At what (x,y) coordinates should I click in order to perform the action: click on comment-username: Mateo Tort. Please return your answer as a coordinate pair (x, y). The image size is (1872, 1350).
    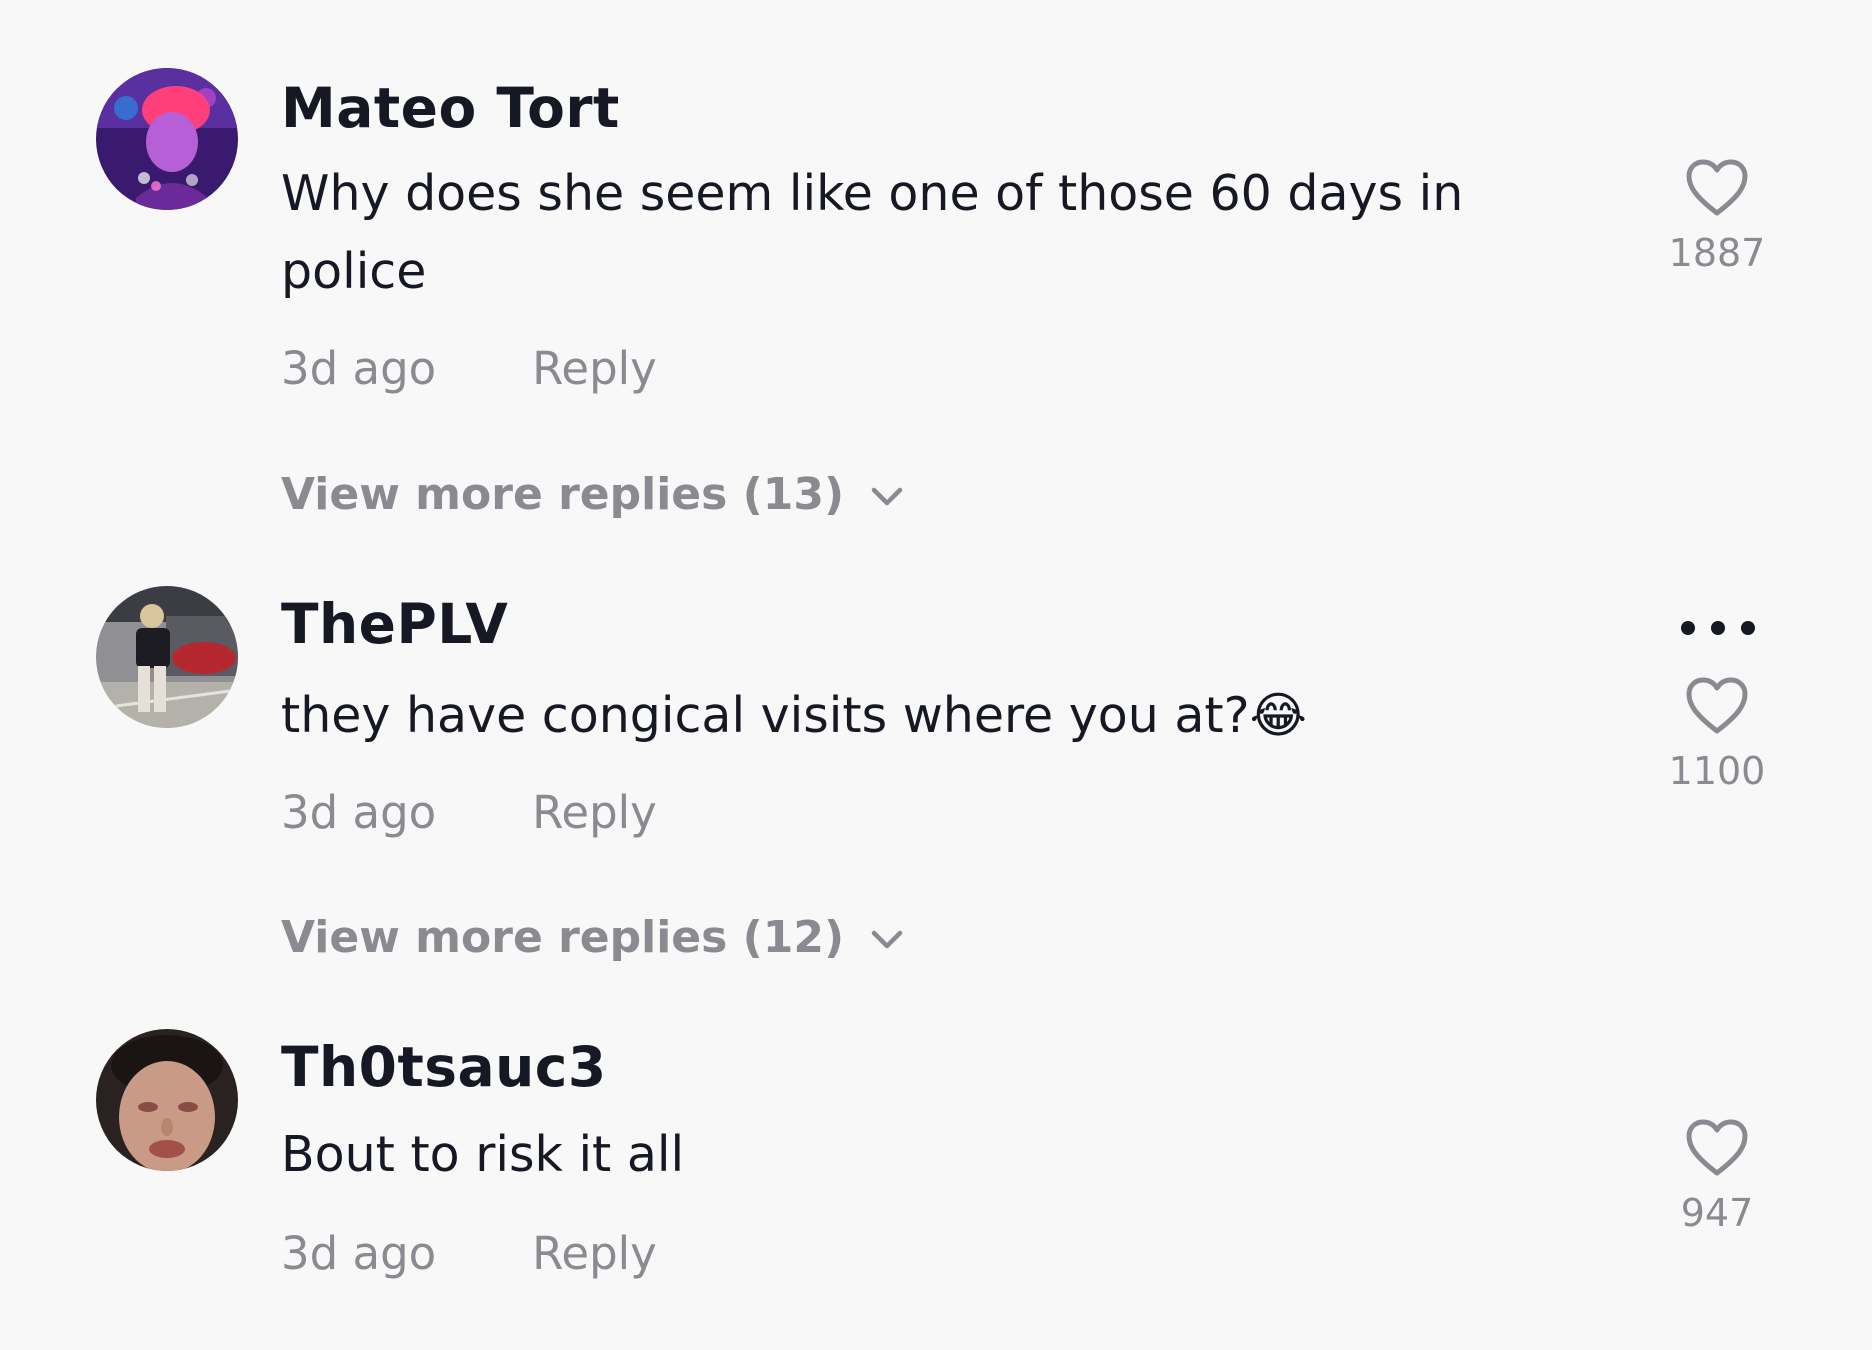
    Looking at the image, I should click on (450, 108).